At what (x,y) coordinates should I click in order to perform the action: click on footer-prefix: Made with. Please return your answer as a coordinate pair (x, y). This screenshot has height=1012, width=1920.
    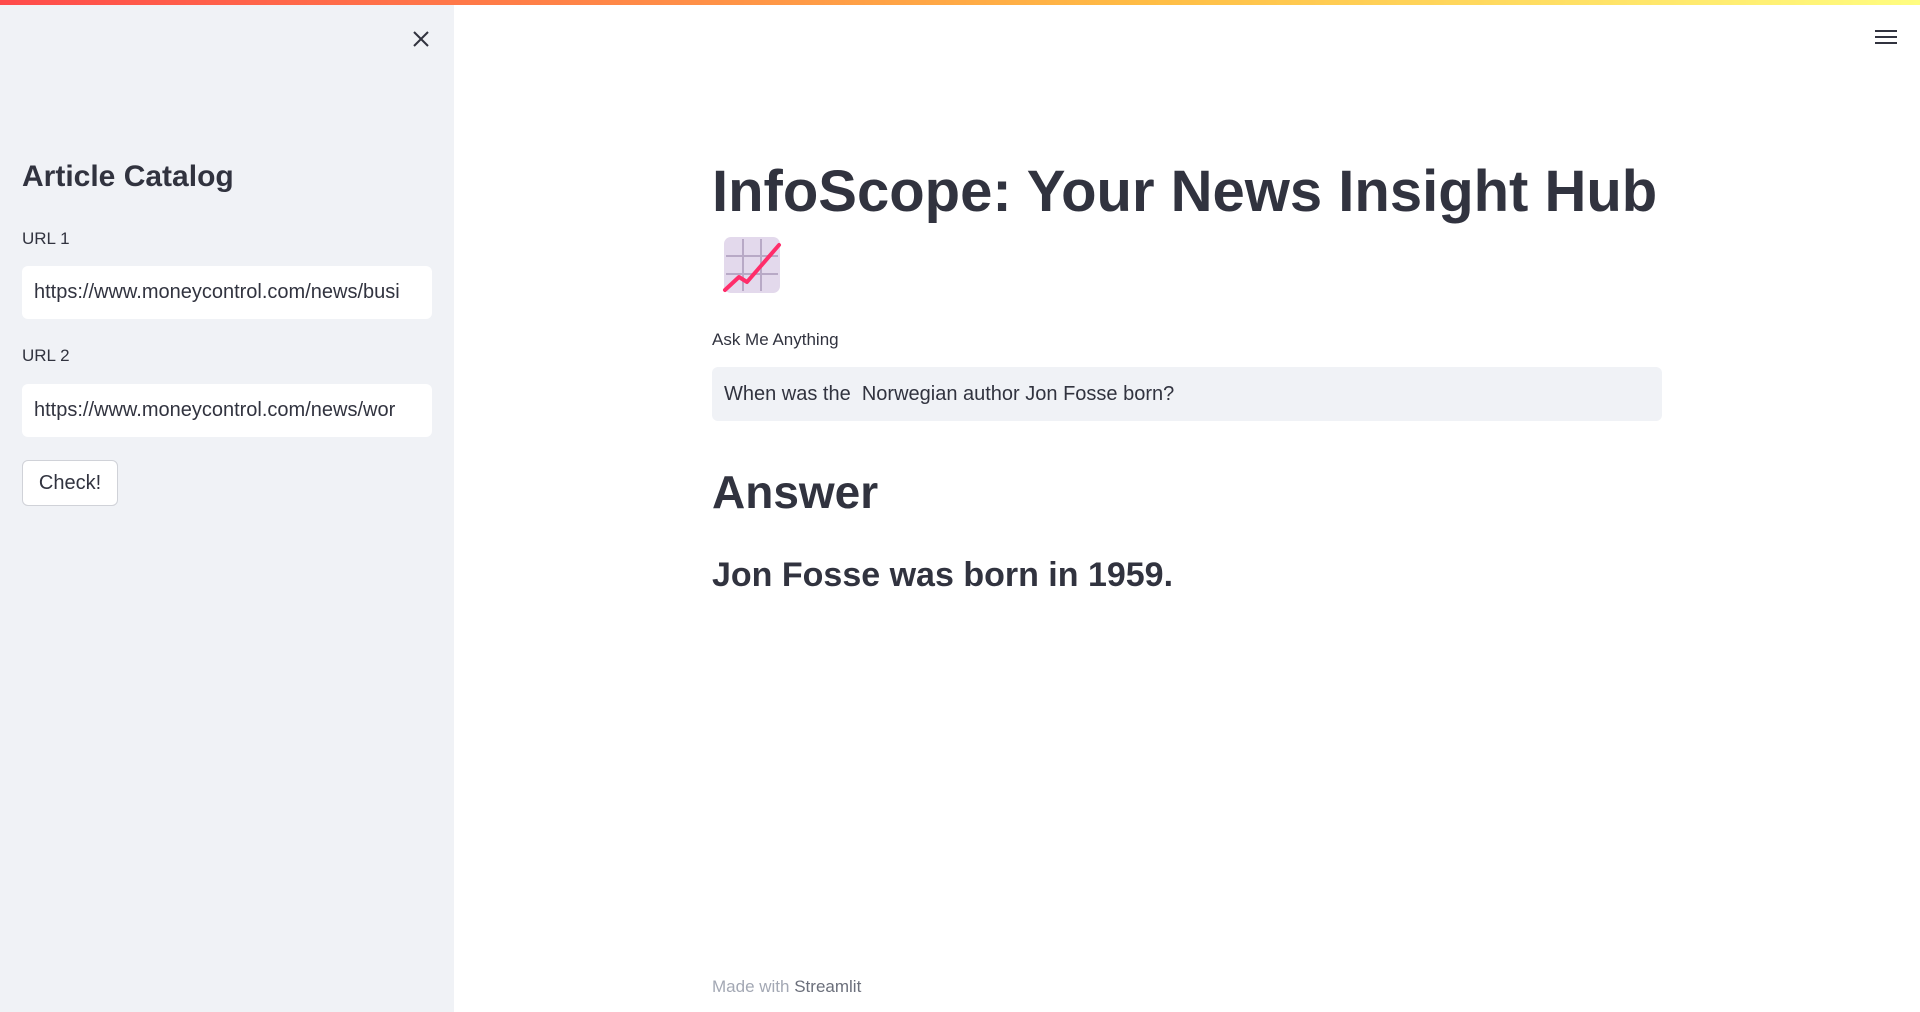
    Looking at the image, I should click on (751, 986).